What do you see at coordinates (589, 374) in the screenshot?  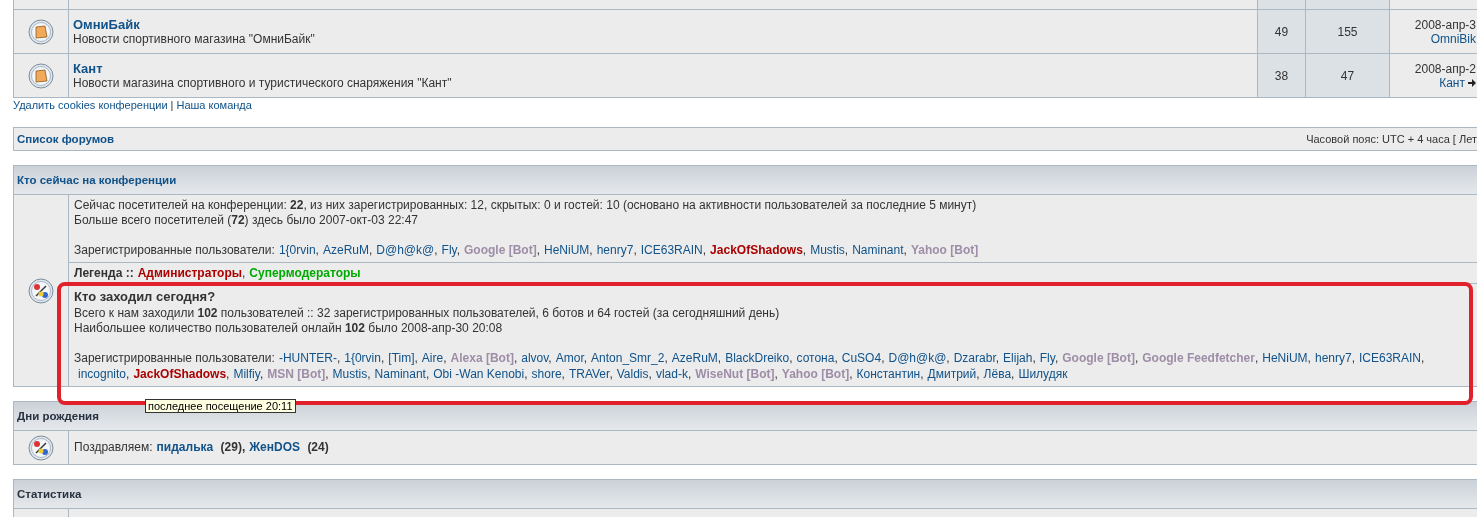 I see `user-link: TRAVer` at bounding box center [589, 374].